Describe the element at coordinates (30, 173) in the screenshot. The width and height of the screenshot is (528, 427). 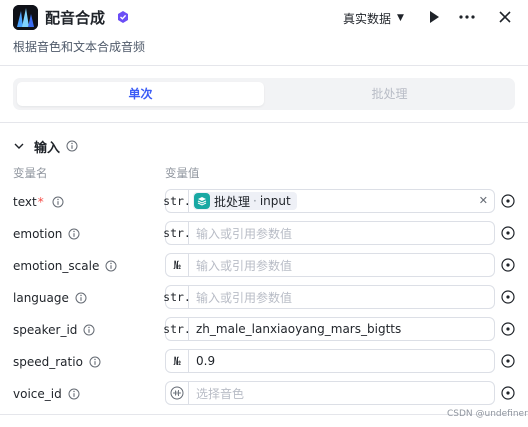
I see `column-header-name: 变量名` at that location.